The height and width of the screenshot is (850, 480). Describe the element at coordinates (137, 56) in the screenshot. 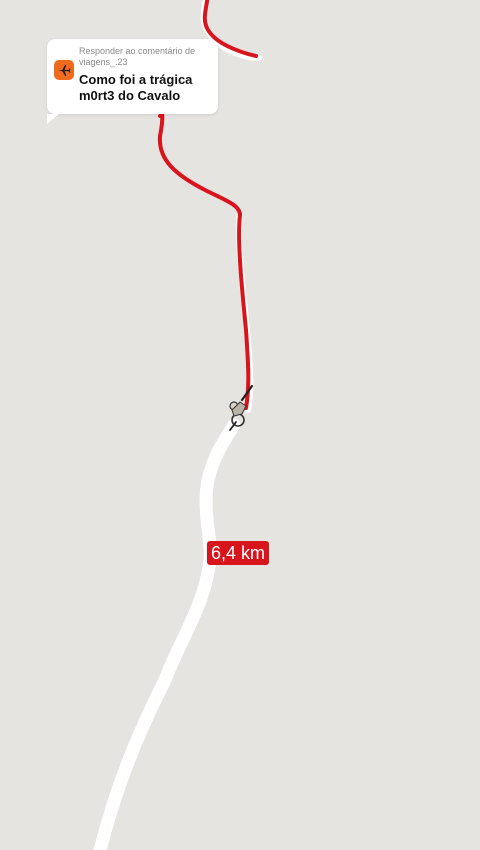

I see `reply-meta-text: Responder ao comentário de viagens_.23` at that location.